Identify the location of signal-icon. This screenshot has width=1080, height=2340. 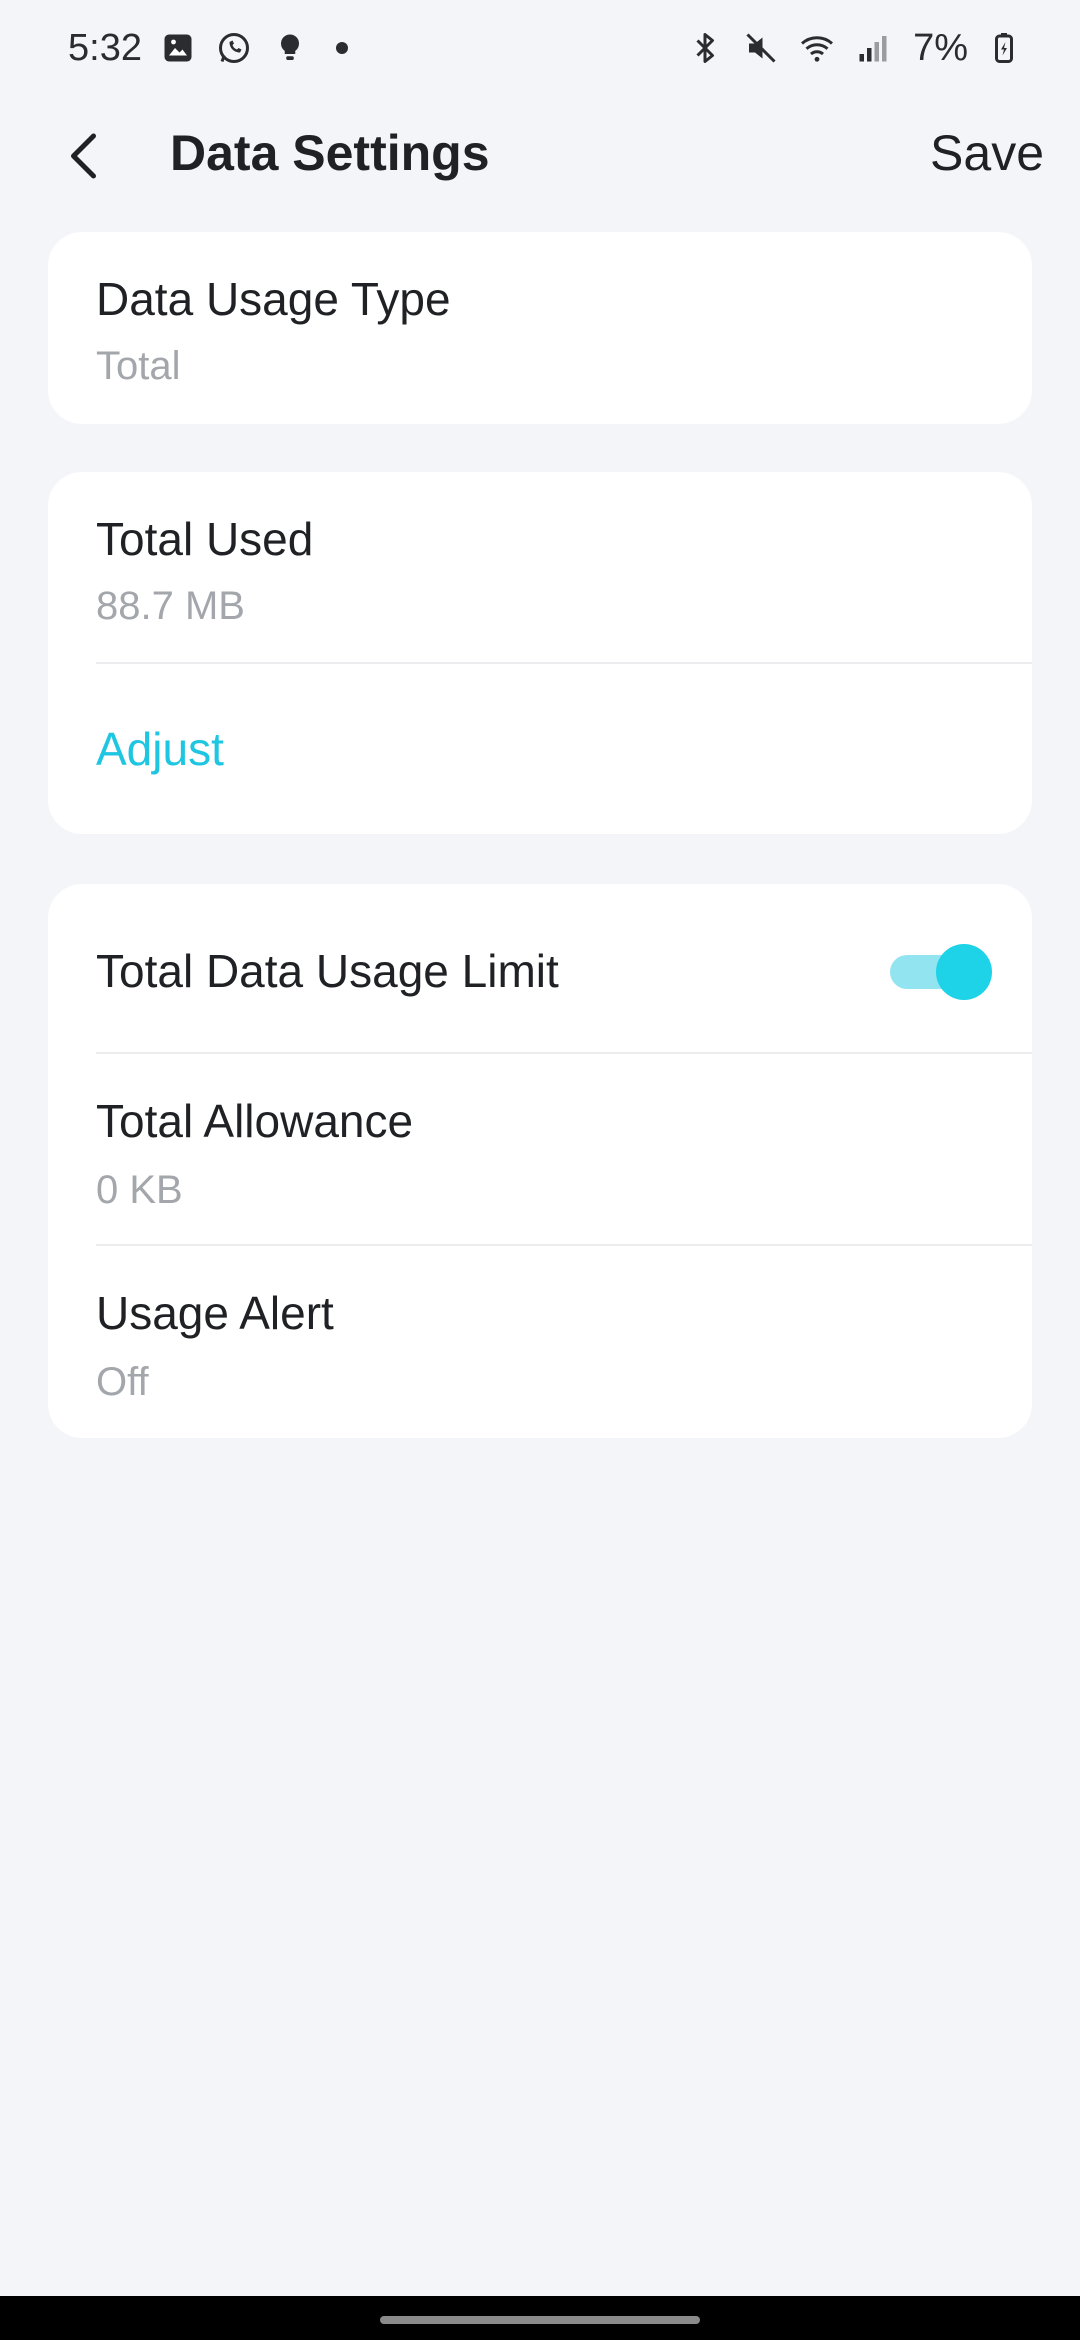
(873, 48).